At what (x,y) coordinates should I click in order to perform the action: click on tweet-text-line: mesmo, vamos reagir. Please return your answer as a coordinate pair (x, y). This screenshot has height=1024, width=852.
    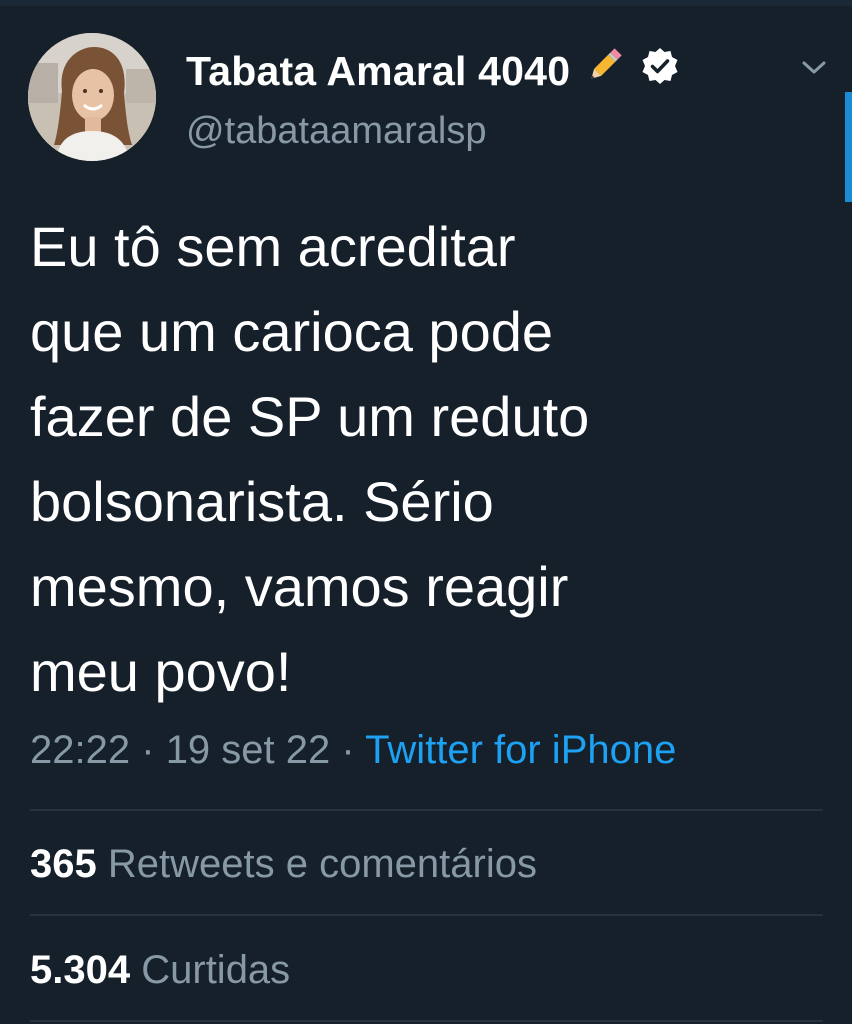
    Looking at the image, I should click on (299, 586).